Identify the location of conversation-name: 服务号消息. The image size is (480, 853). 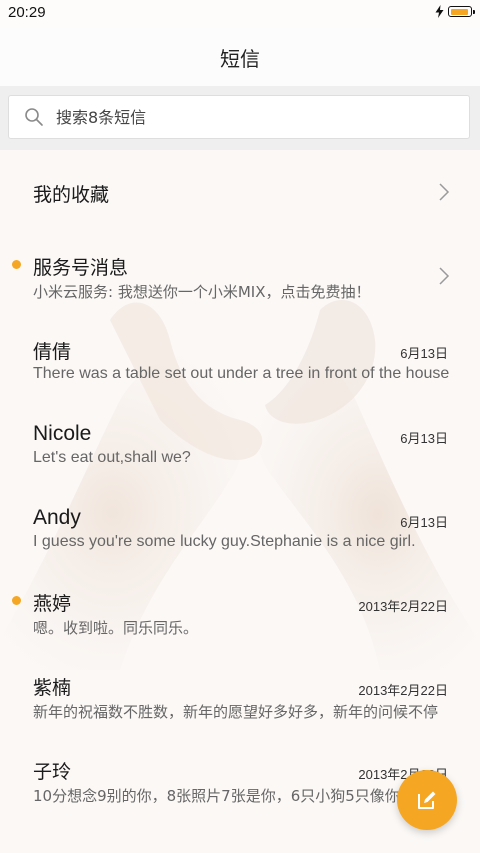
(81, 268).